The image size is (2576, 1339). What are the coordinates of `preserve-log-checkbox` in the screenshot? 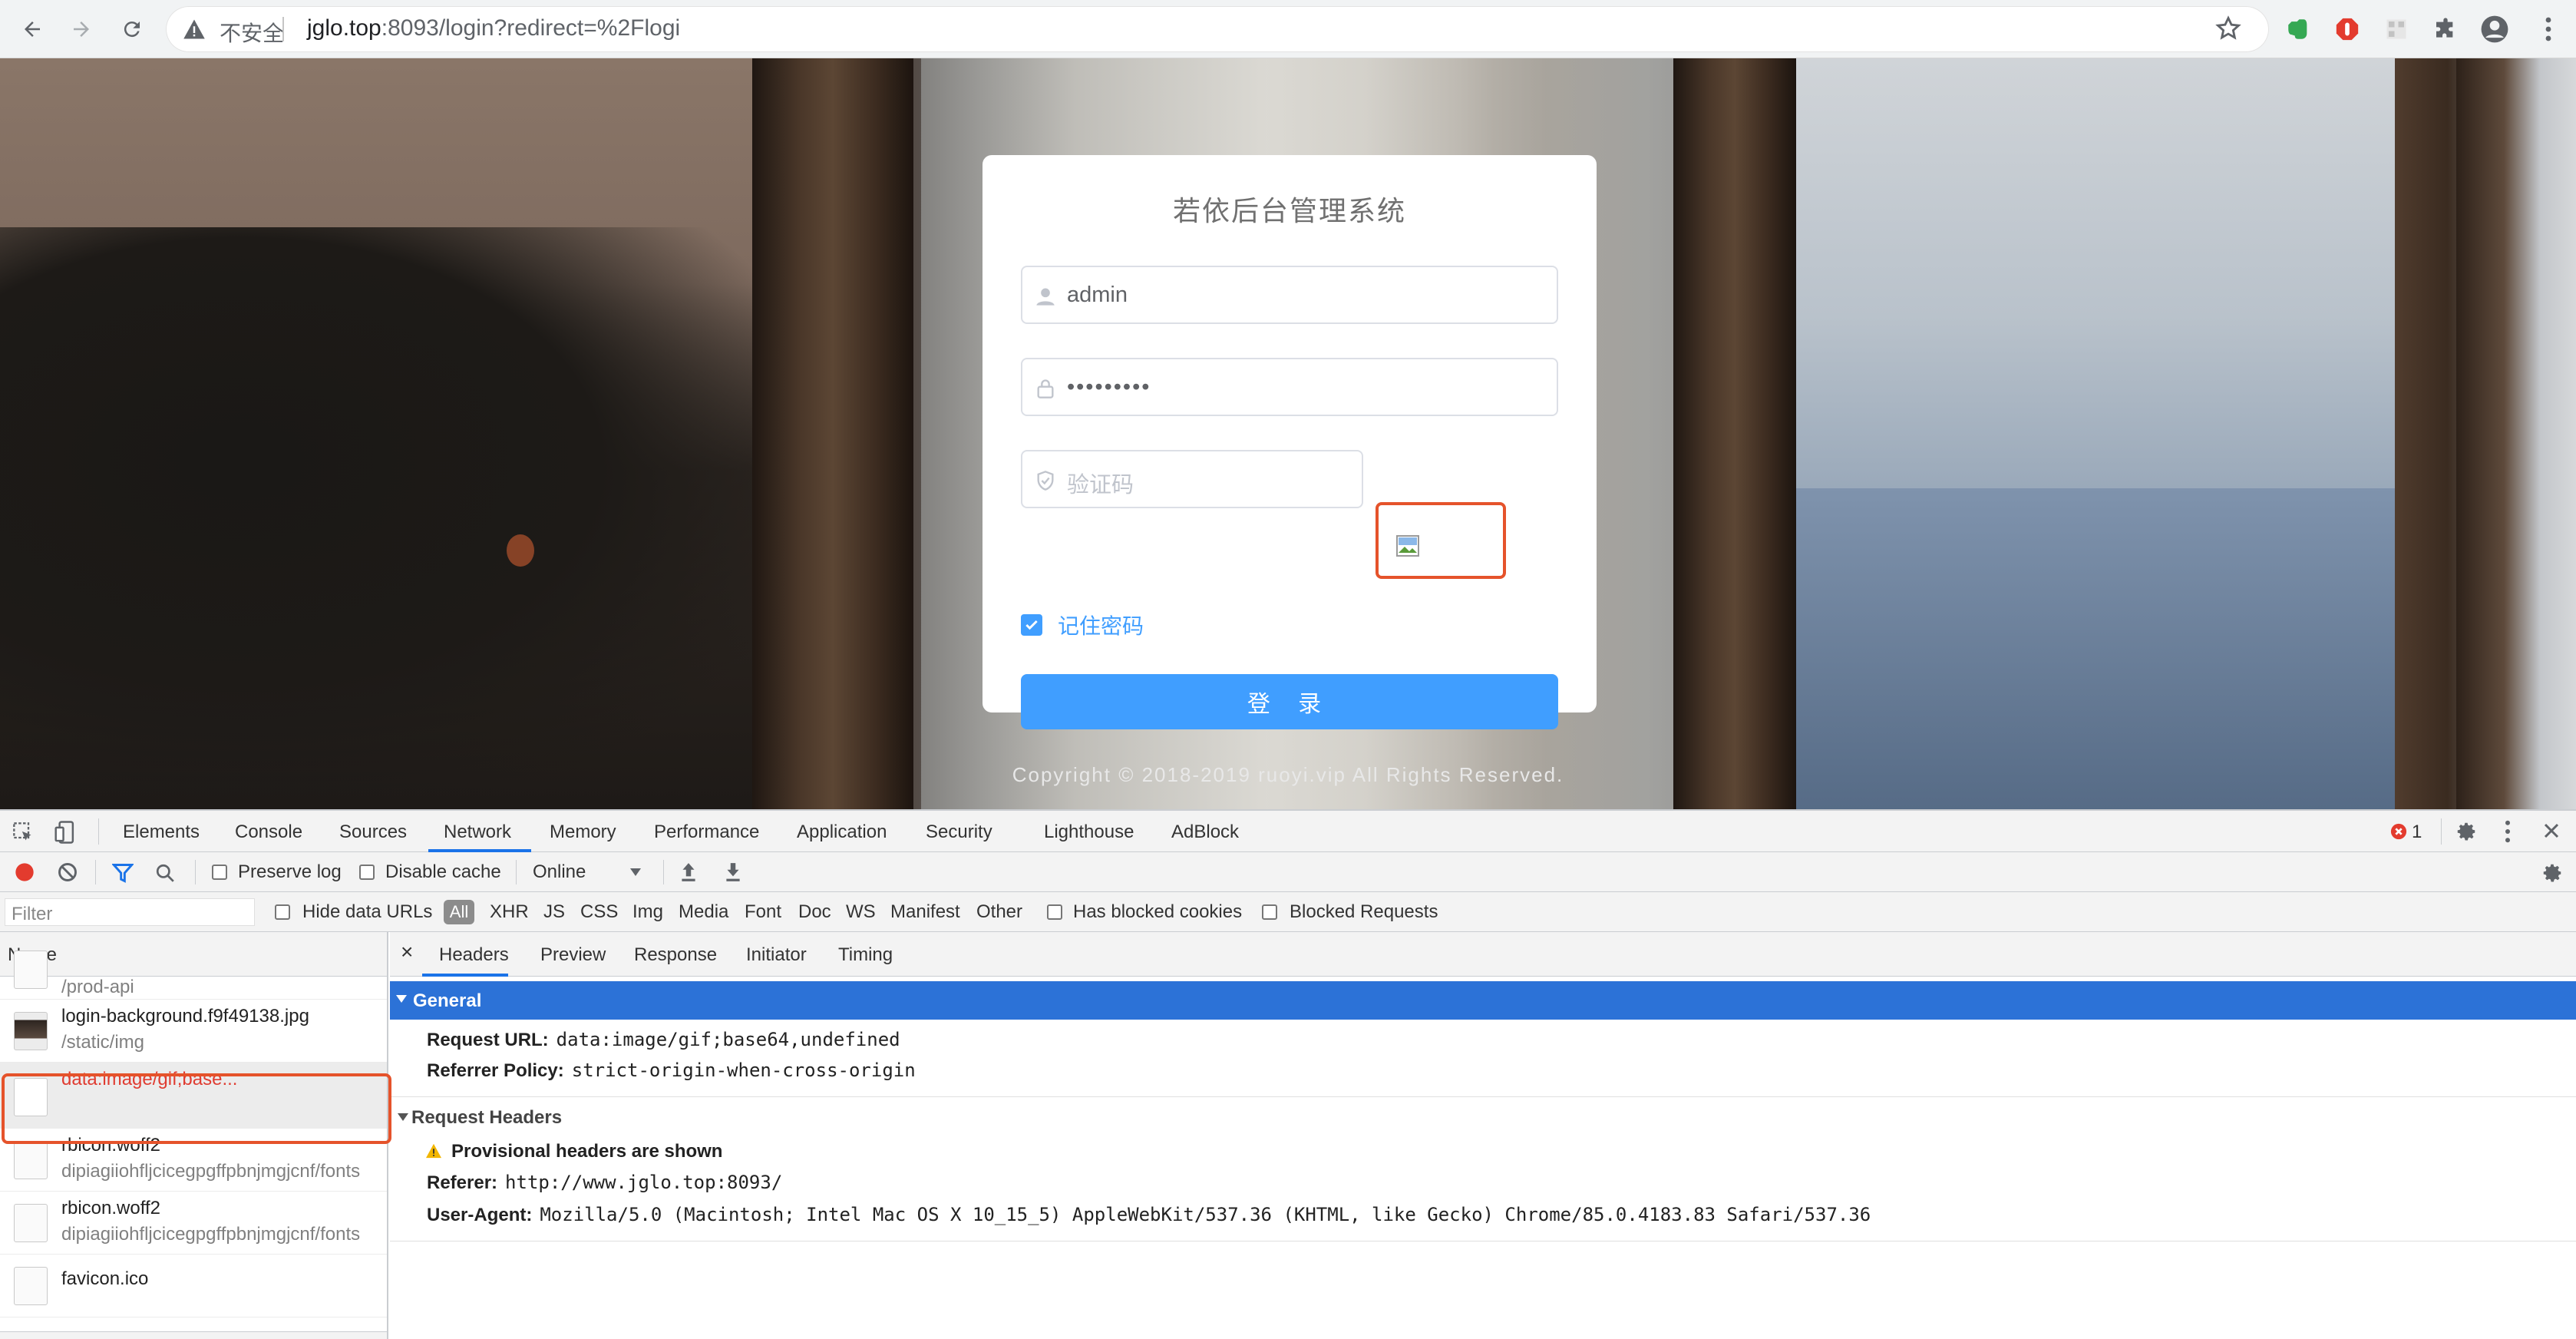 It's located at (219, 872).